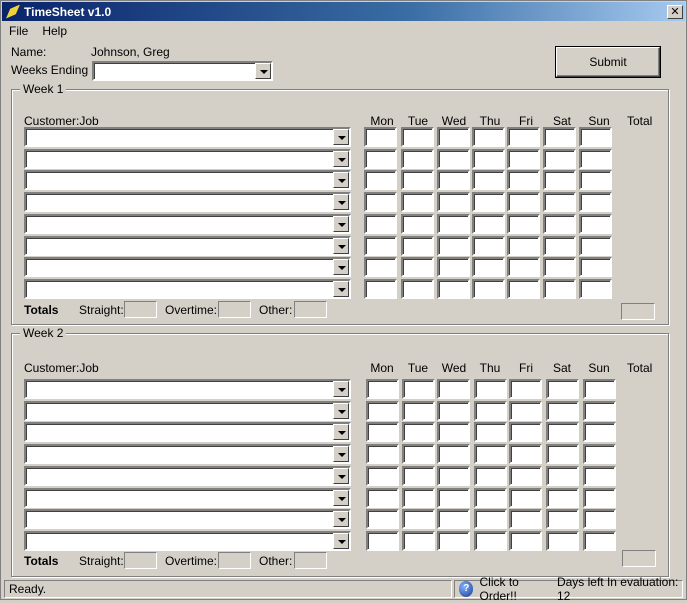 This screenshot has height=603, width=687. What do you see at coordinates (54, 31) in the screenshot?
I see `menu-help: Help` at bounding box center [54, 31].